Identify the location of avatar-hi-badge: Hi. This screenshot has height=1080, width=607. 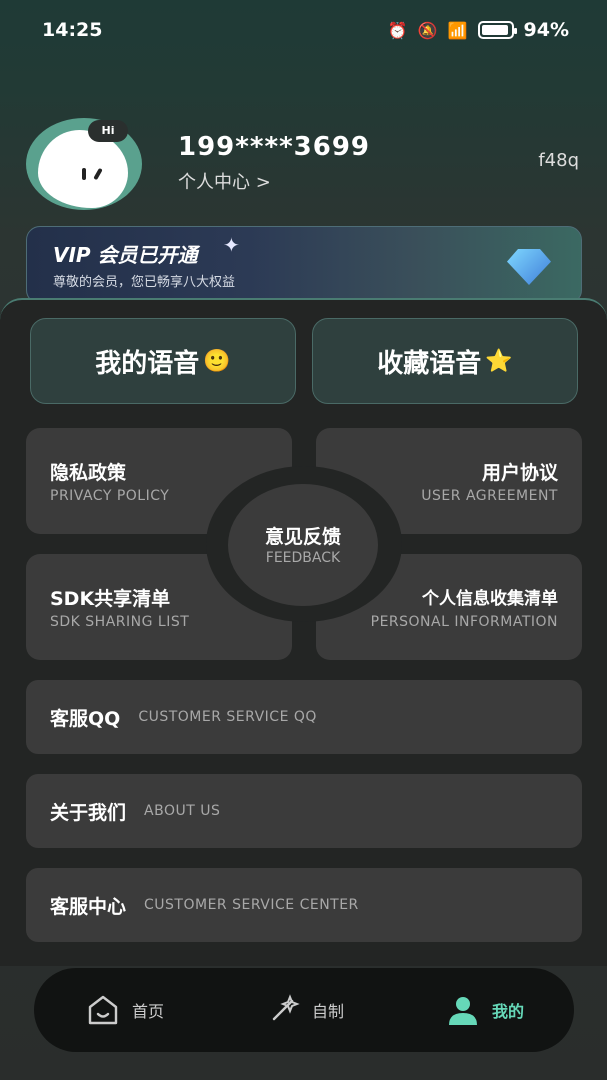
(108, 131).